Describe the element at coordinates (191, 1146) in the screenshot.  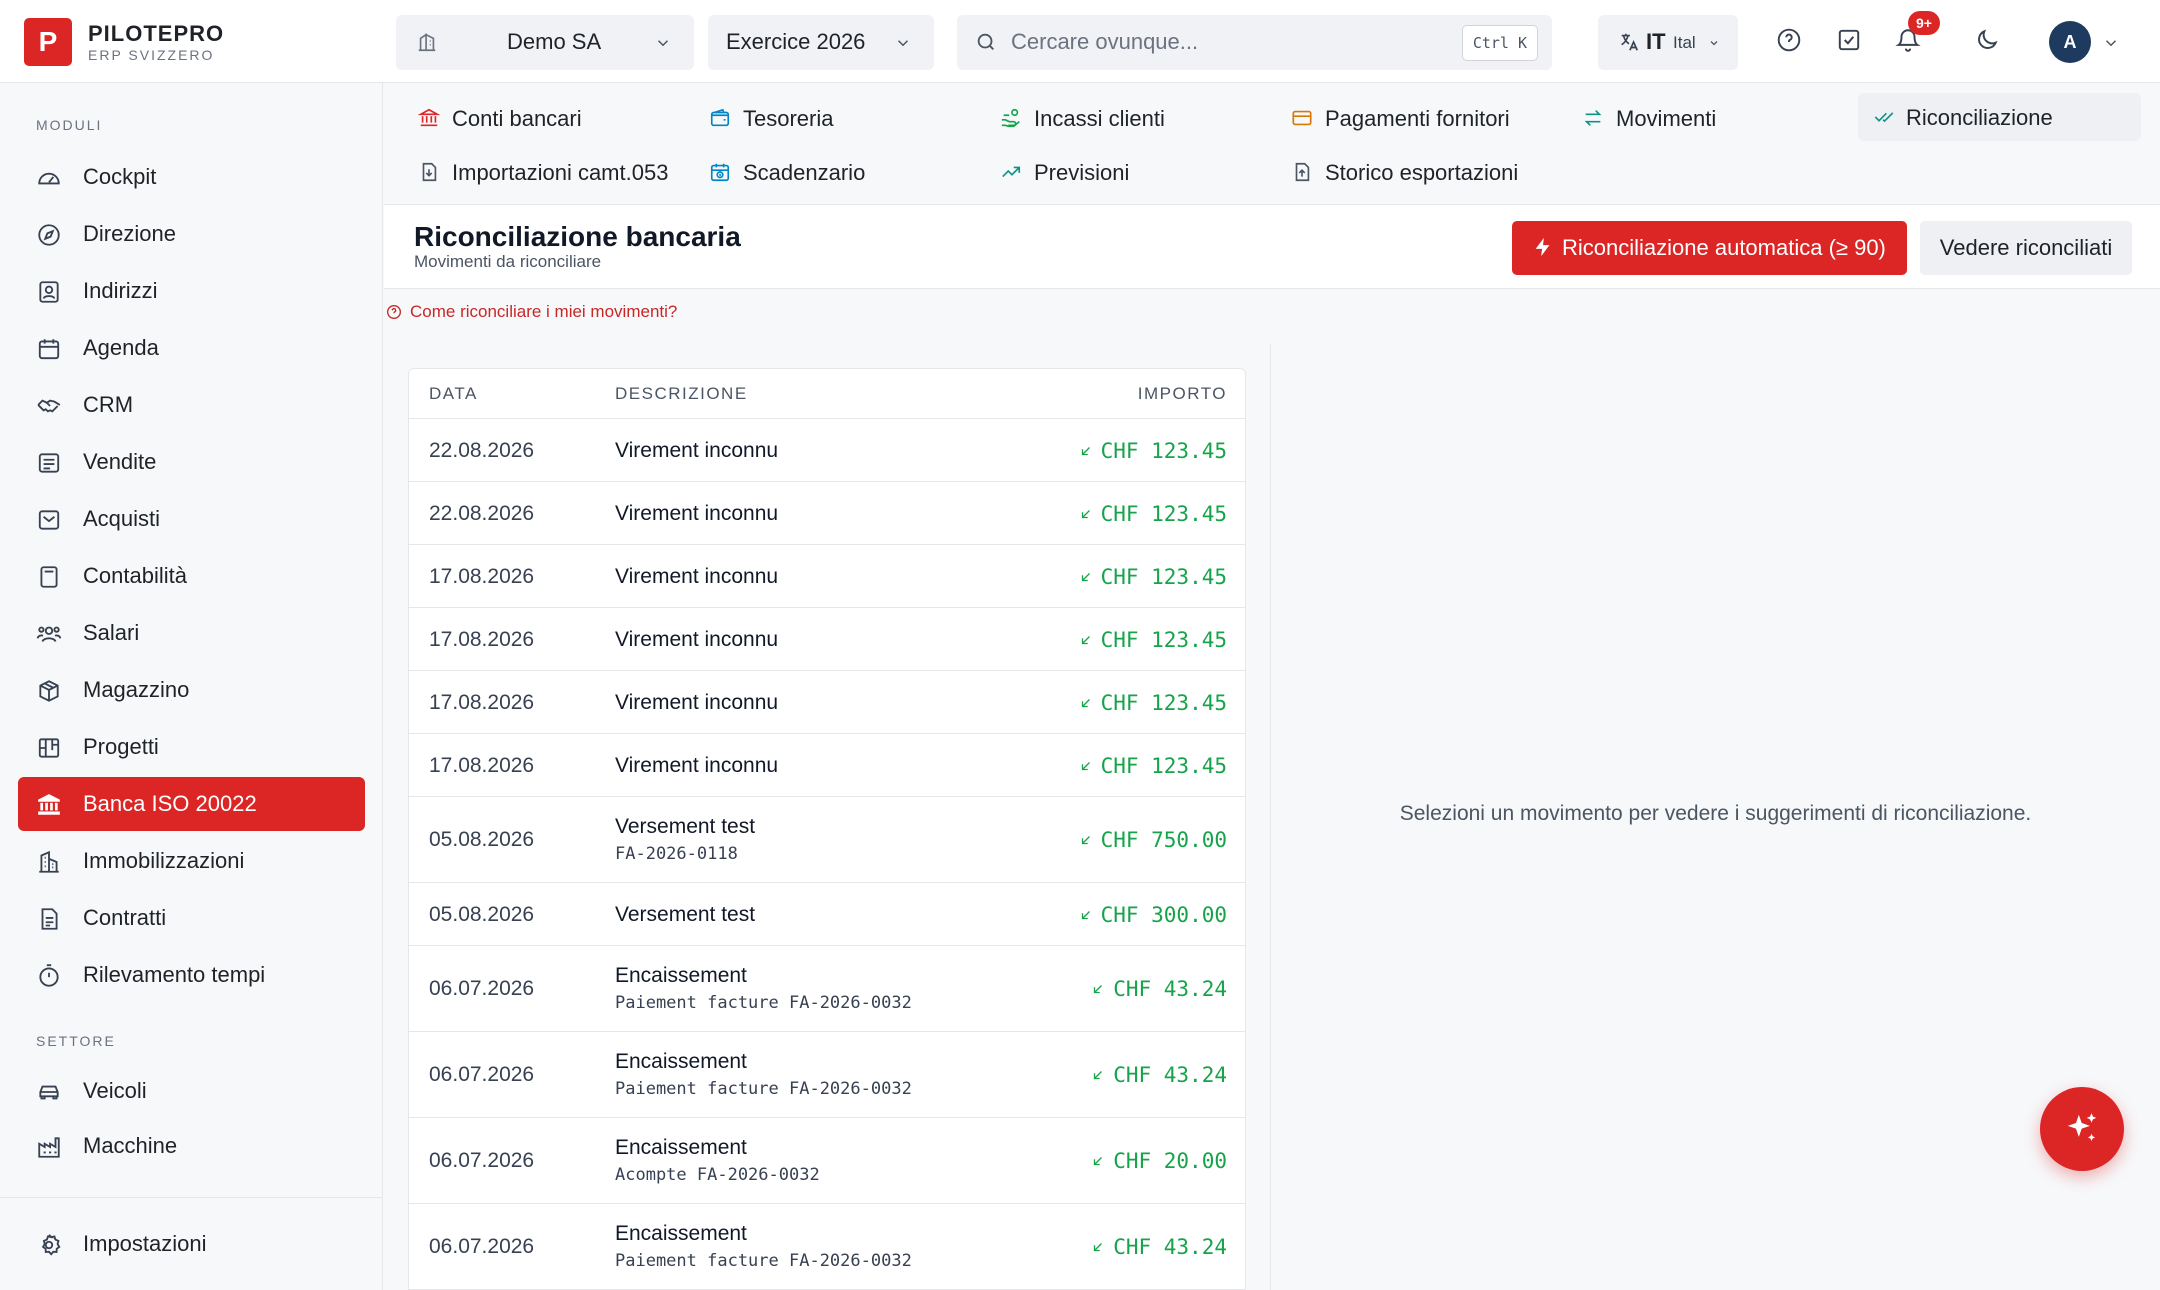
I see `sidebar-item-macchine: Macchine` at that location.